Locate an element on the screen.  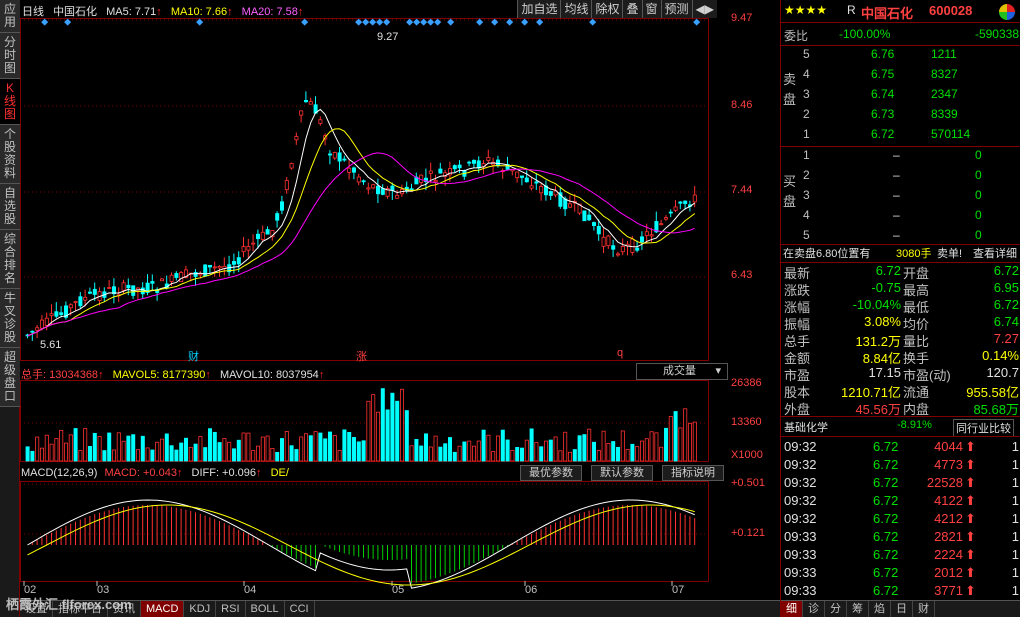
sector-row: 基础化学 -8.91% 同行业比较 is located at coordinates (900, 428).